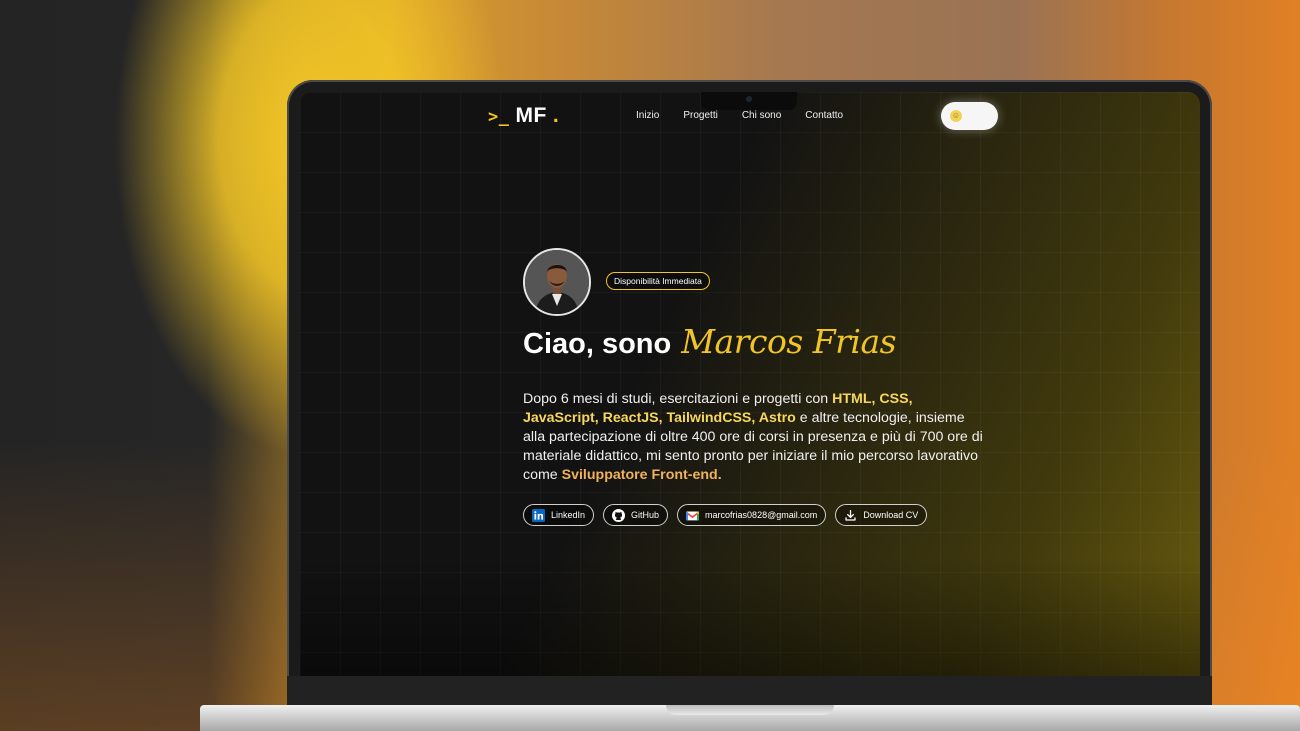 This screenshot has width=1300, height=731. I want to click on avatar, so click(557, 282).